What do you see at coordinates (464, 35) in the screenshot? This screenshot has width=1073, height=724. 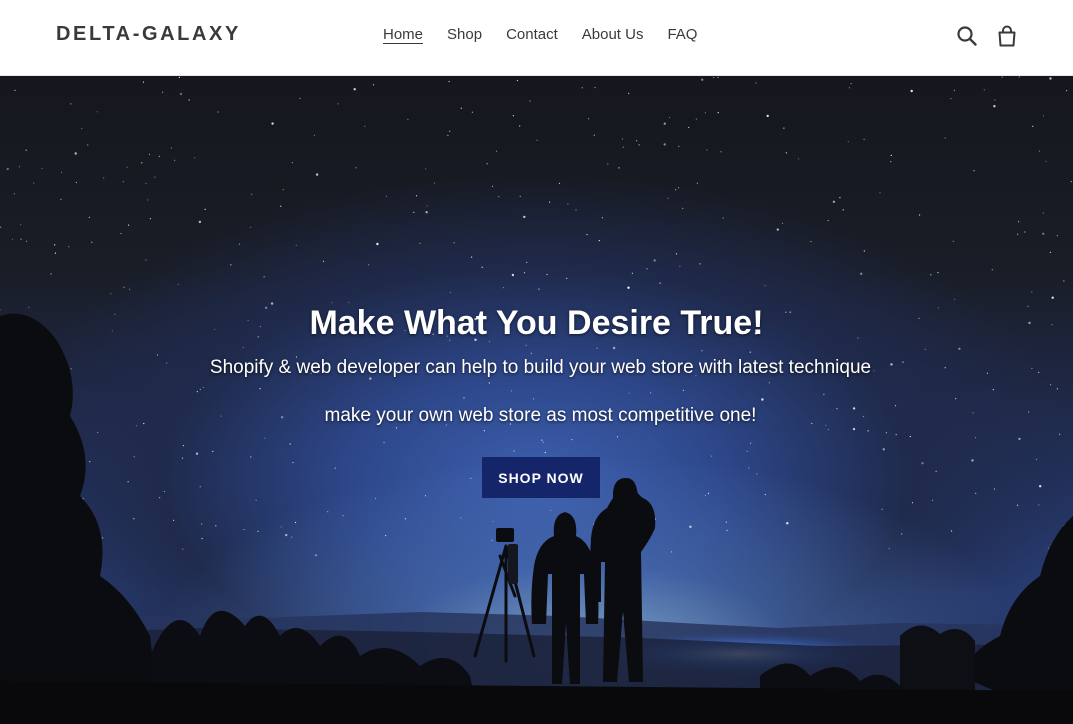 I see `nav-shop: Shop` at bounding box center [464, 35].